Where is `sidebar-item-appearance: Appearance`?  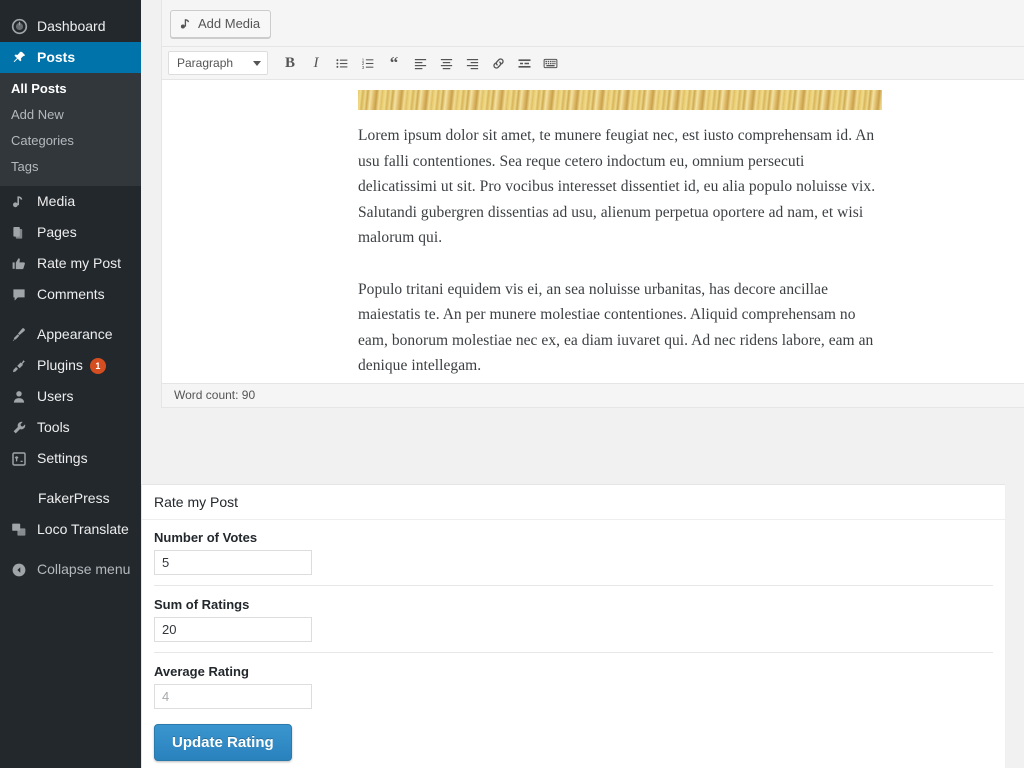
sidebar-item-appearance: Appearance is located at coordinates (70, 334).